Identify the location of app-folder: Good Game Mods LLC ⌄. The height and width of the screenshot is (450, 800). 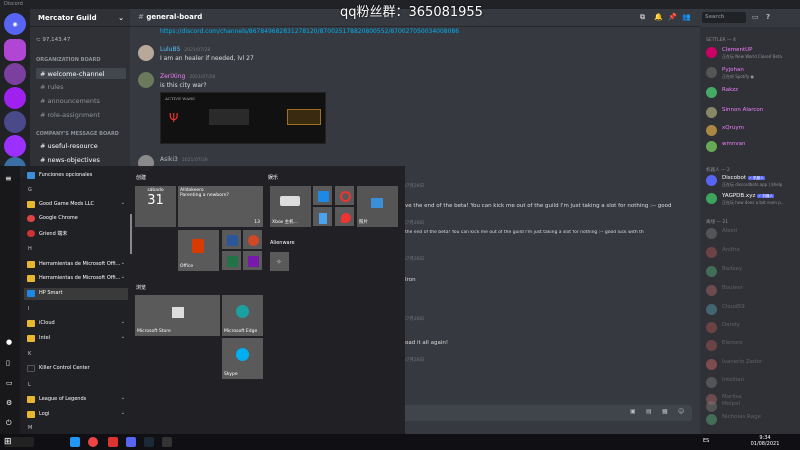
(76, 205).